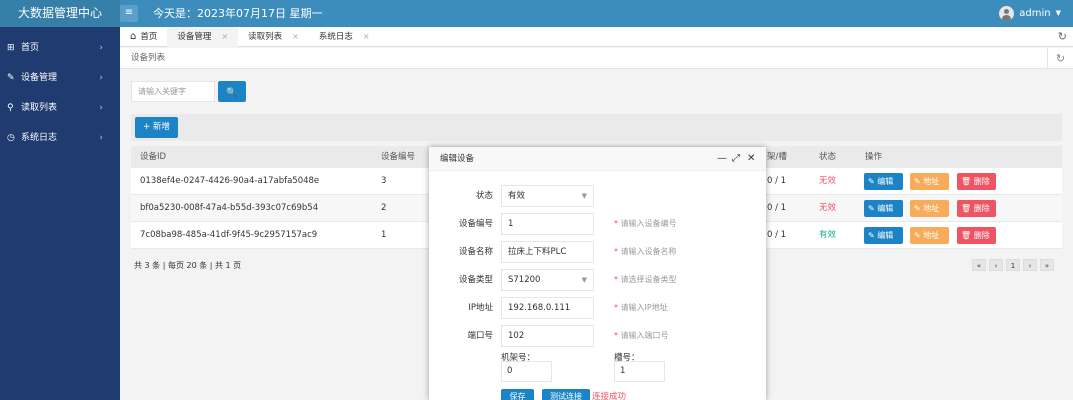  What do you see at coordinates (547, 224) in the screenshot?
I see `device-code-field: 1` at bounding box center [547, 224].